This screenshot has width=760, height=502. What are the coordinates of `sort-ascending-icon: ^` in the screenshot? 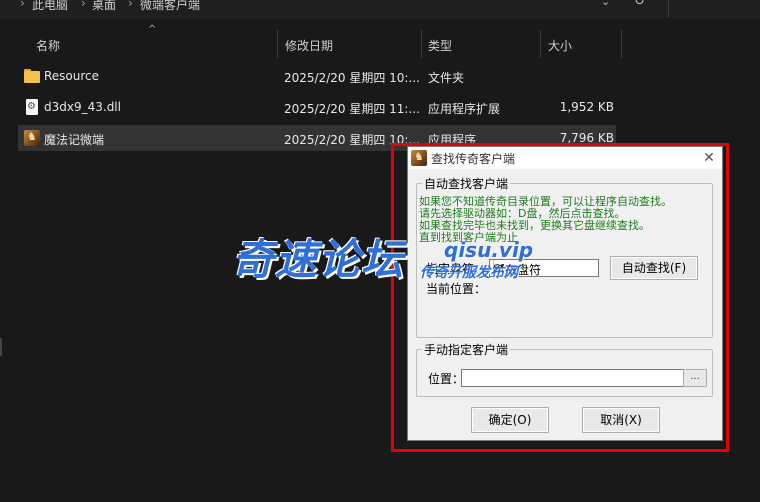 It's located at (152, 29).